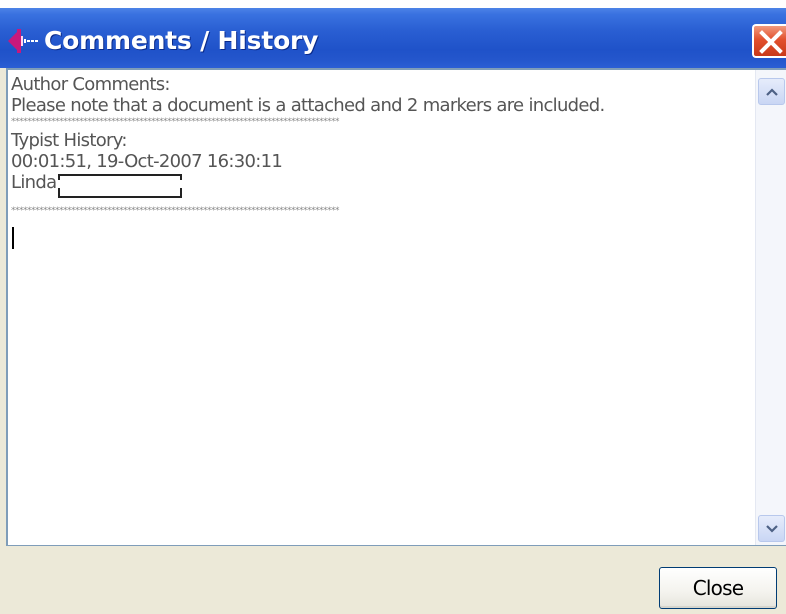 Image resolution: width=786 pixels, height=614 pixels. Describe the element at coordinates (34, 182) in the screenshot. I see `typist-name: Linda` at that location.